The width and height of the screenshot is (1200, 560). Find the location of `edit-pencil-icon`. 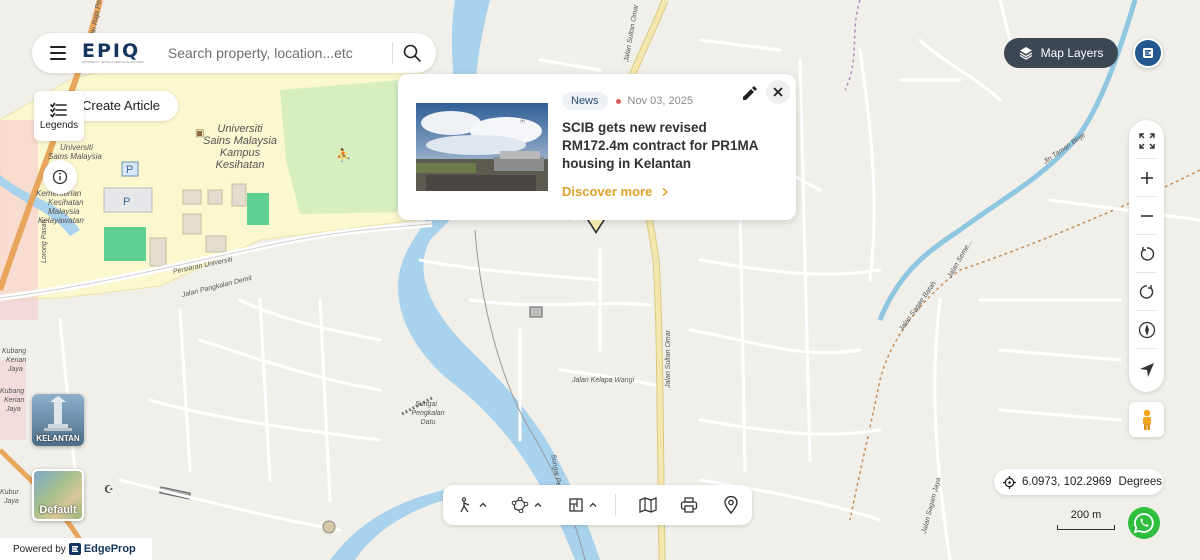

edit-pencil-icon is located at coordinates (749, 93).